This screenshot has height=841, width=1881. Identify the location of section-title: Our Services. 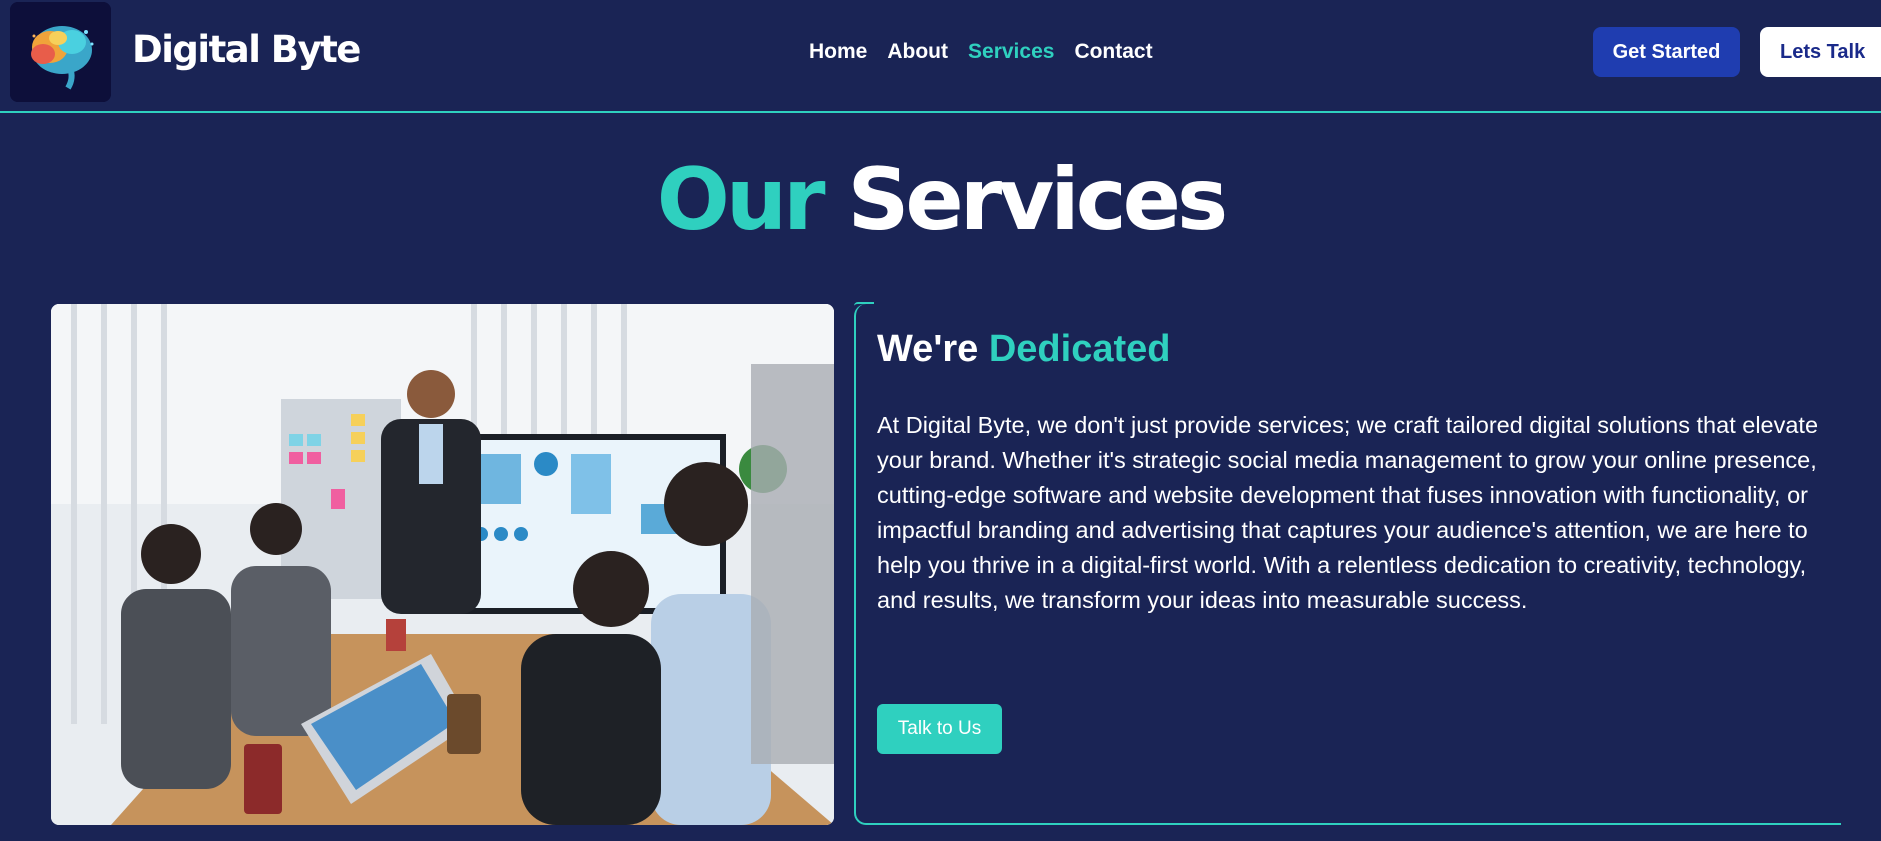
(940, 200).